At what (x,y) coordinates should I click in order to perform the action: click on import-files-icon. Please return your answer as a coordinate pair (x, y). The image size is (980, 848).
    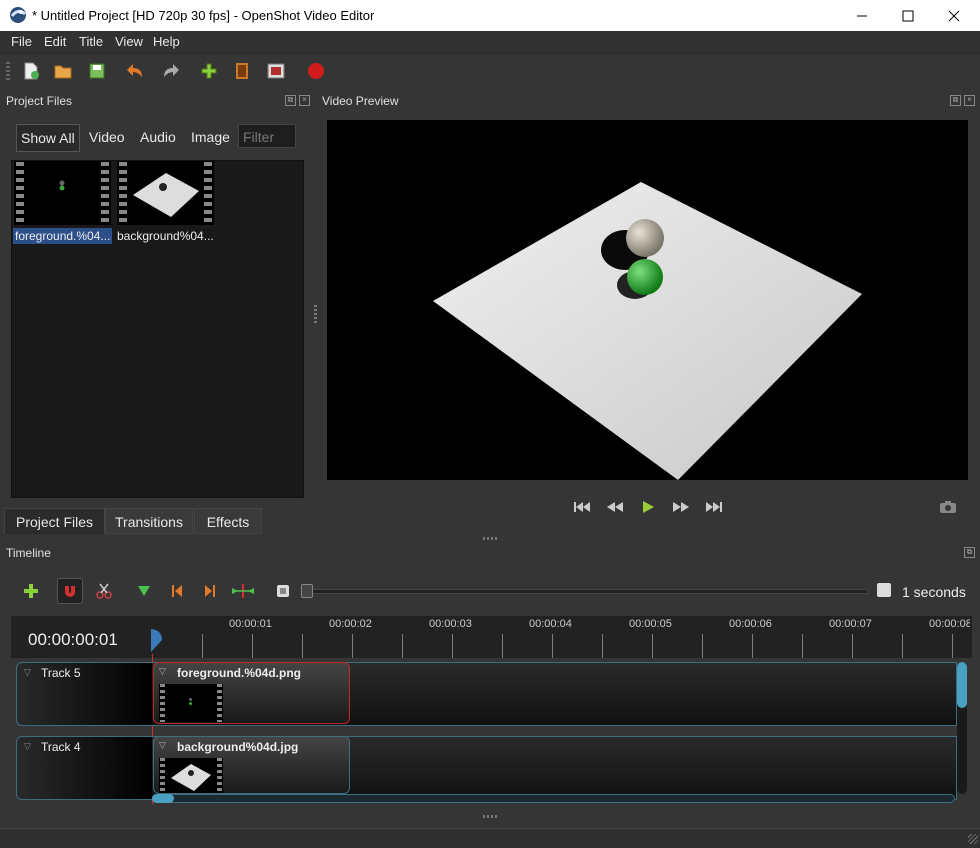
    Looking at the image, I should click on (209, 71).